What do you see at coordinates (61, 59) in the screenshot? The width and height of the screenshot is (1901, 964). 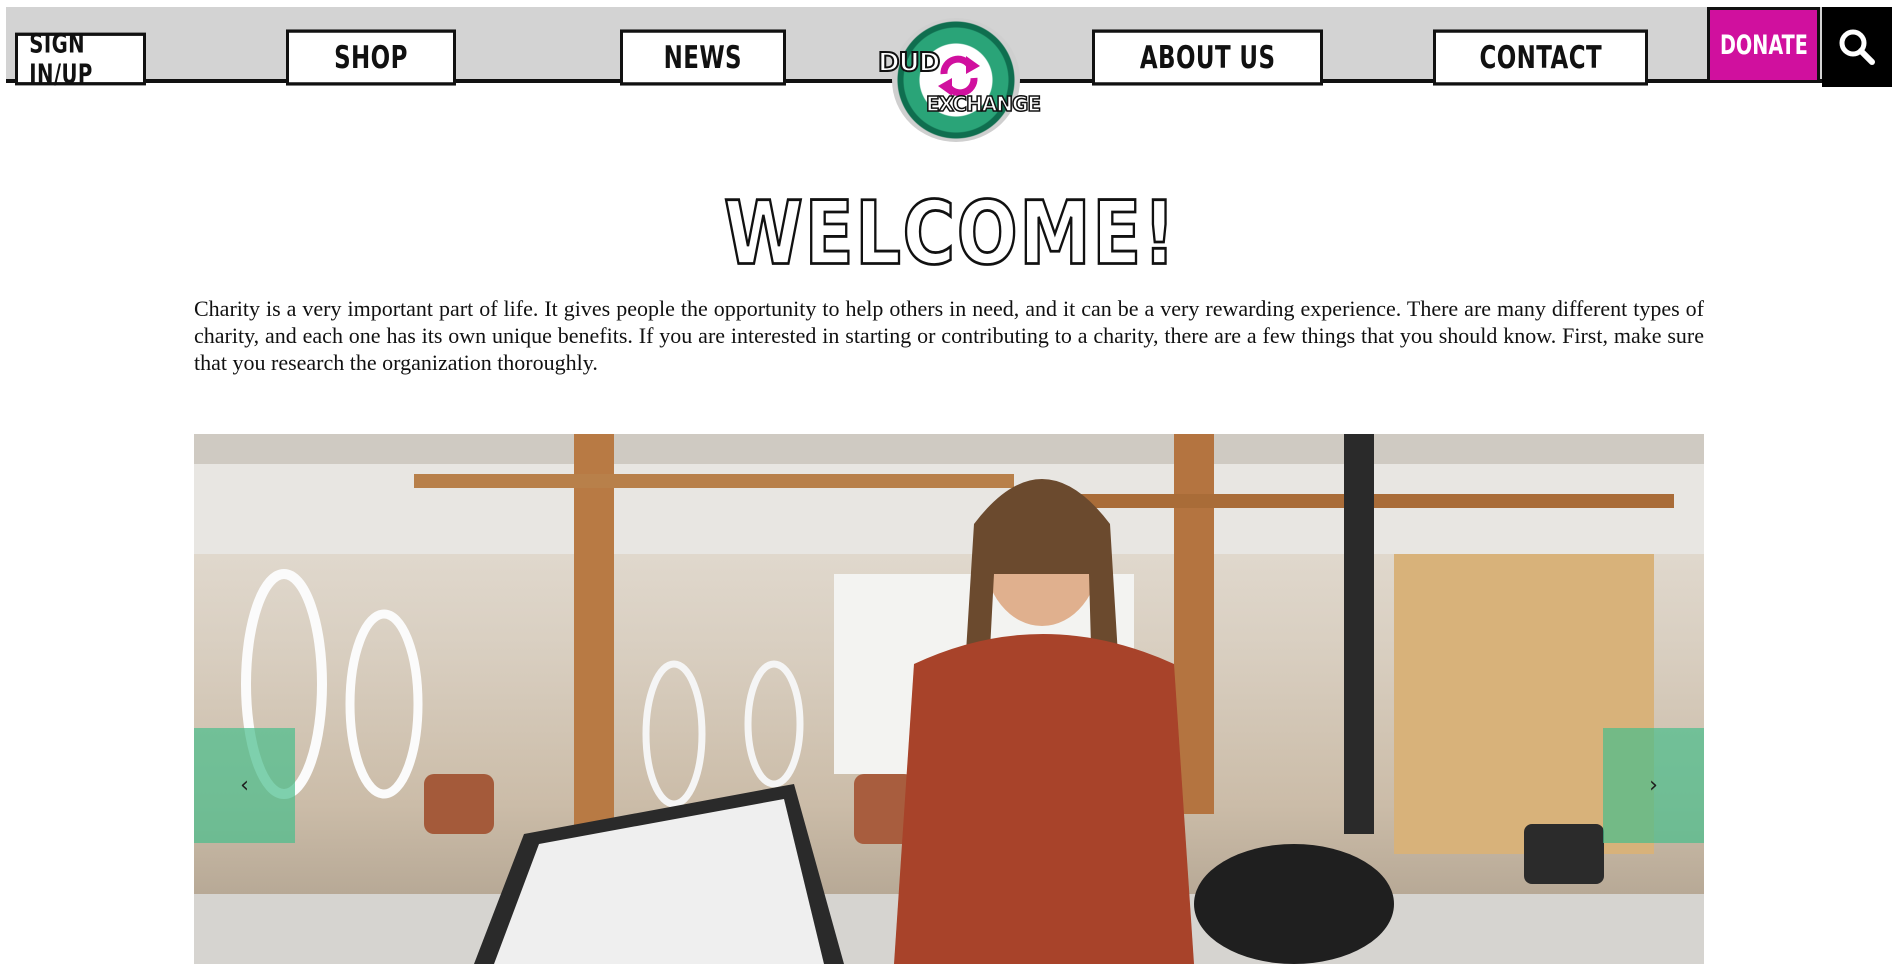 I see `sign-in-label: SIGN IN/UP` at bounding box center [61, 59].